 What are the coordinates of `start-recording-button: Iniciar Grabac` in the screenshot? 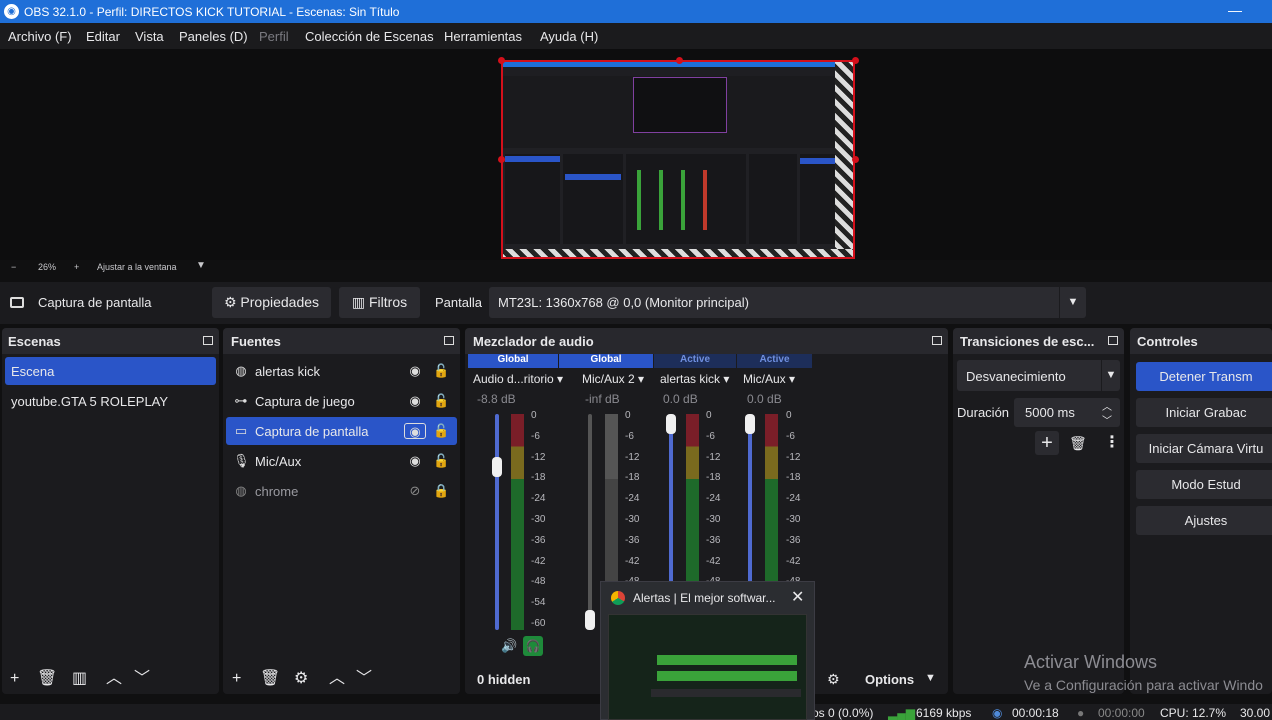 It's located at (1204, 412).